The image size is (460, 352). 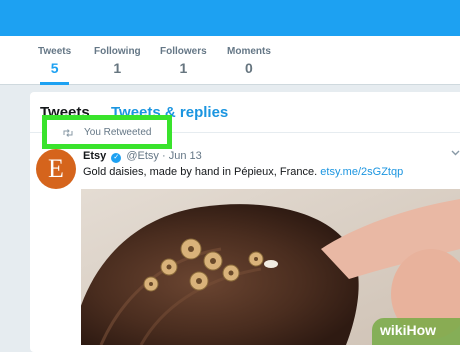 I want to click on stat-following-label: Following, so click(x=117, y=51).